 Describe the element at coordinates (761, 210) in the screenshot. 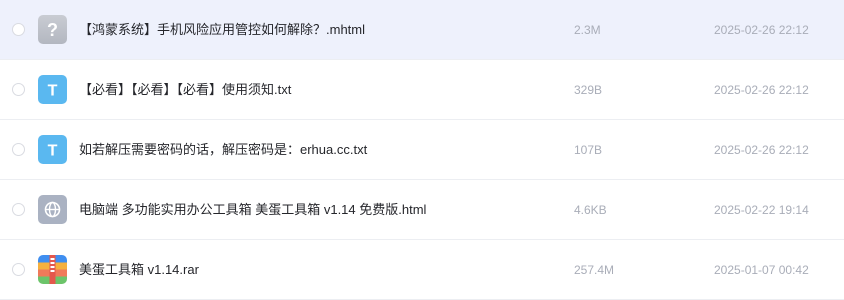

I see `file-date: 2025-02-22 19:14` at that location.